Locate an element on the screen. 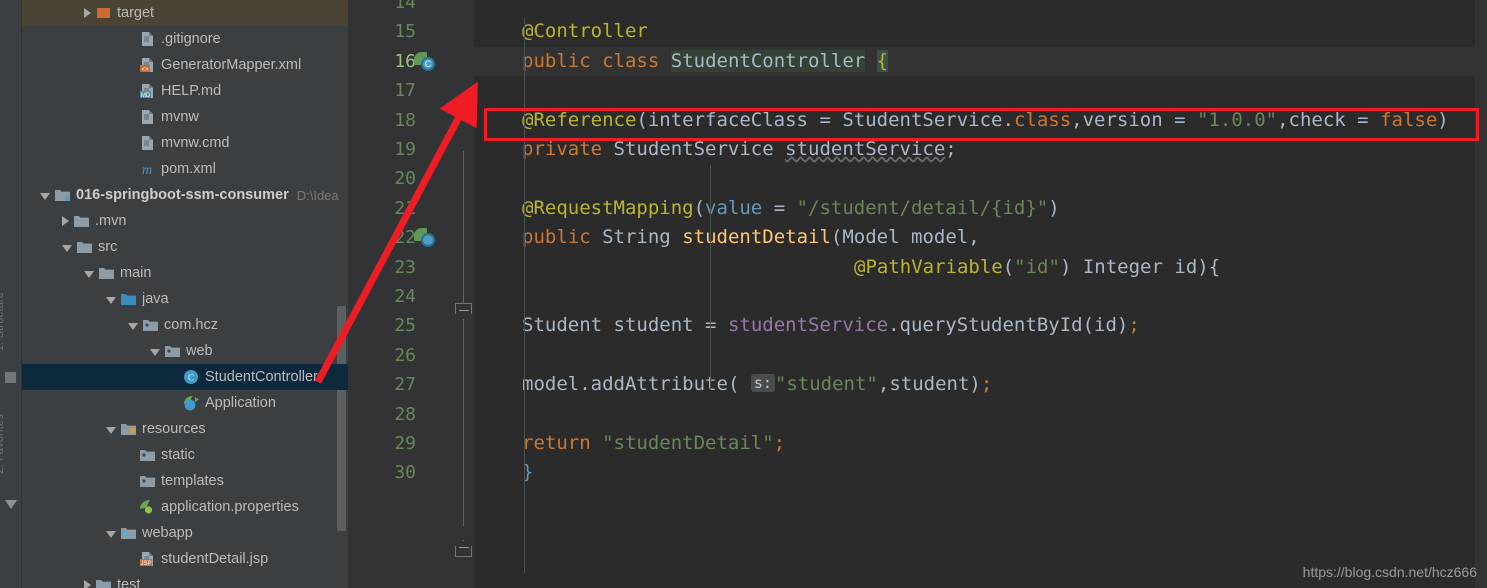  tree-item-webapp: webapp is located at coordinates (185, 533).